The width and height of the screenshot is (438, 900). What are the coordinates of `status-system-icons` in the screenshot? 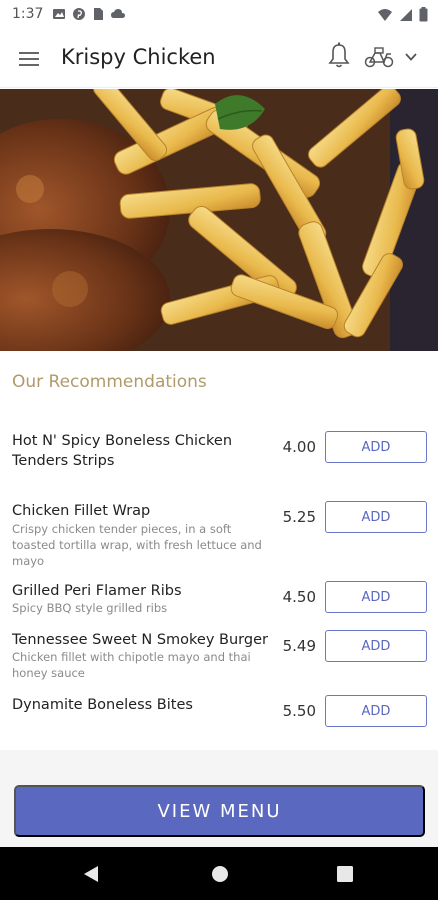 It's located at (402, 14).